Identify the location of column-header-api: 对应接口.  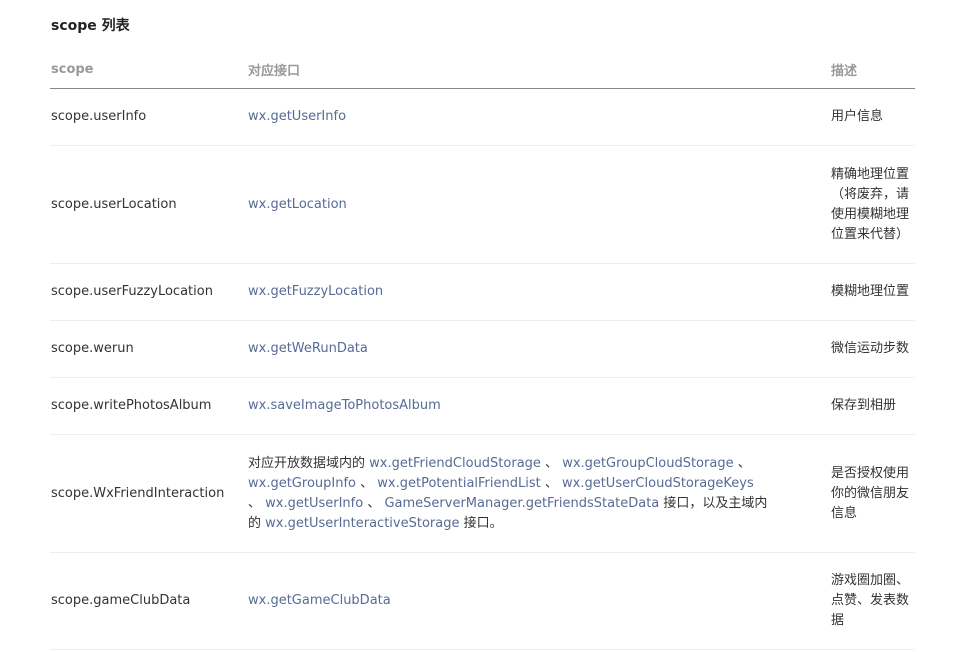
(538, 69).